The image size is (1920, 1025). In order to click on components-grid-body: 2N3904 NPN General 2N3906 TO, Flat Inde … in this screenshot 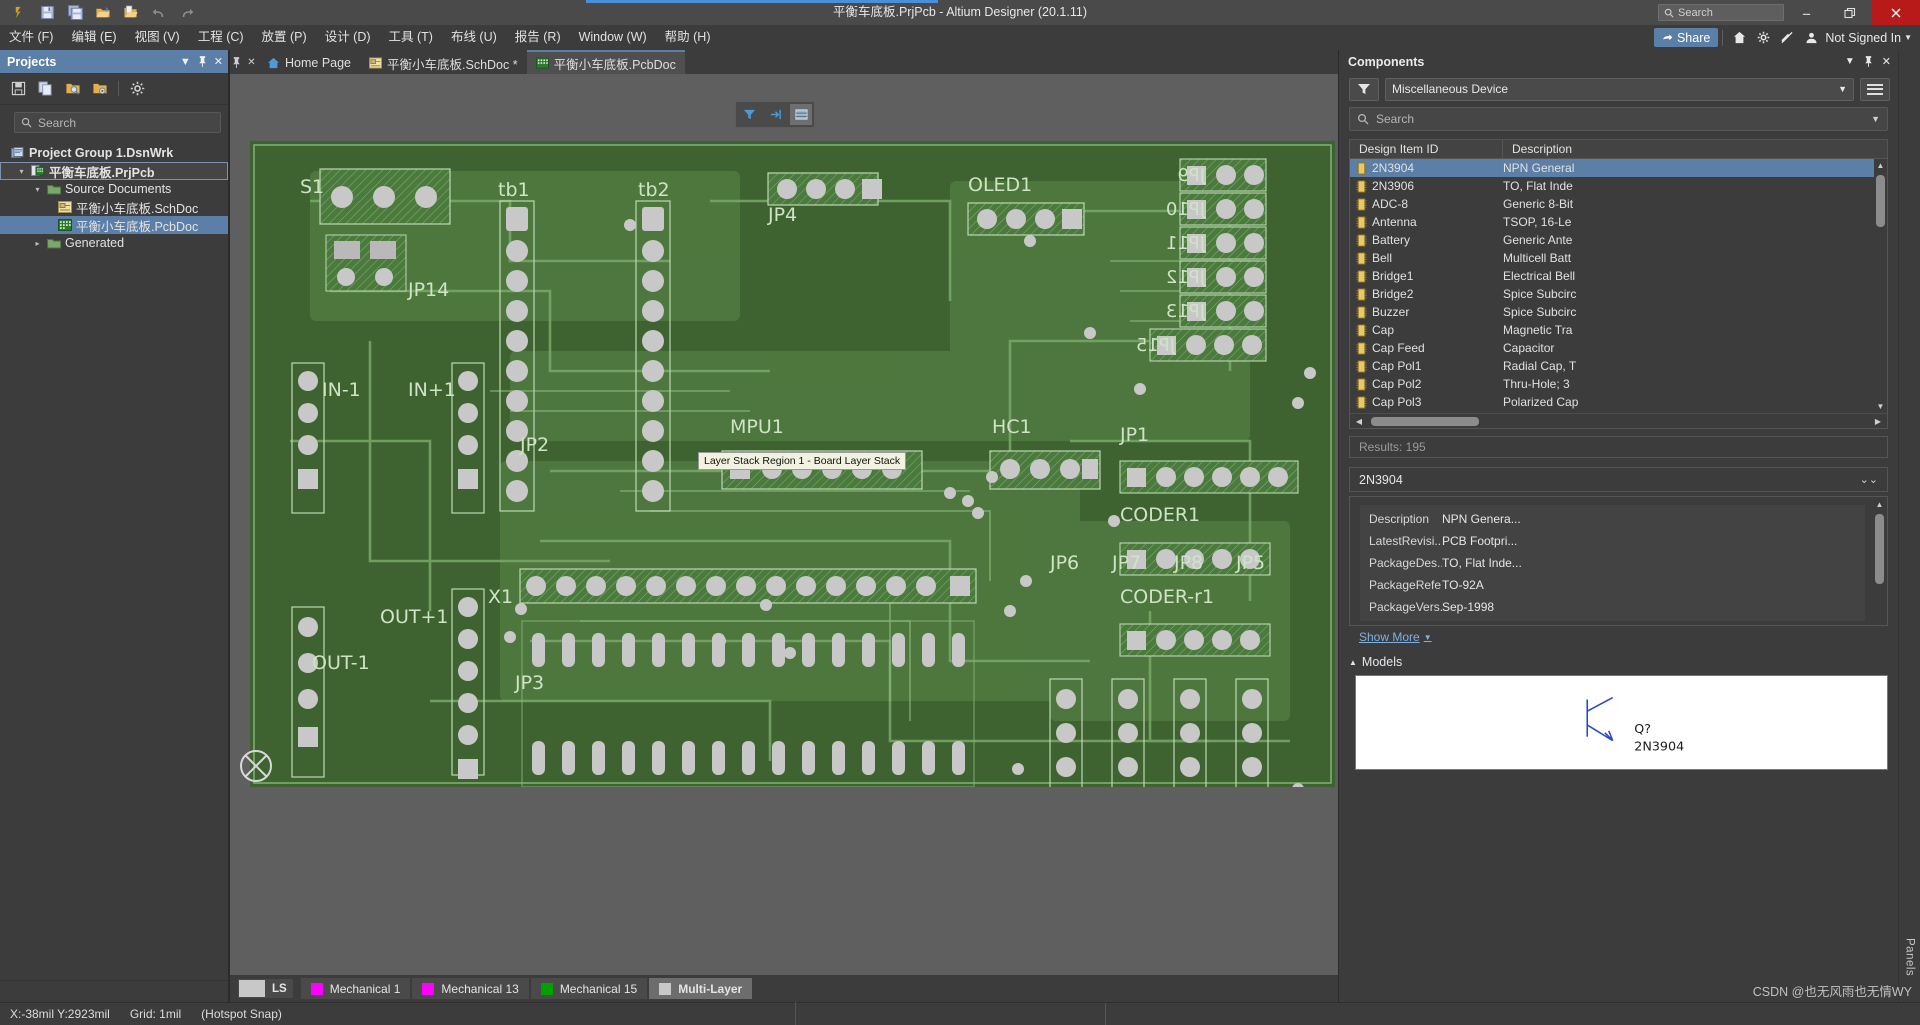, I will do `click(1618, 286)`.